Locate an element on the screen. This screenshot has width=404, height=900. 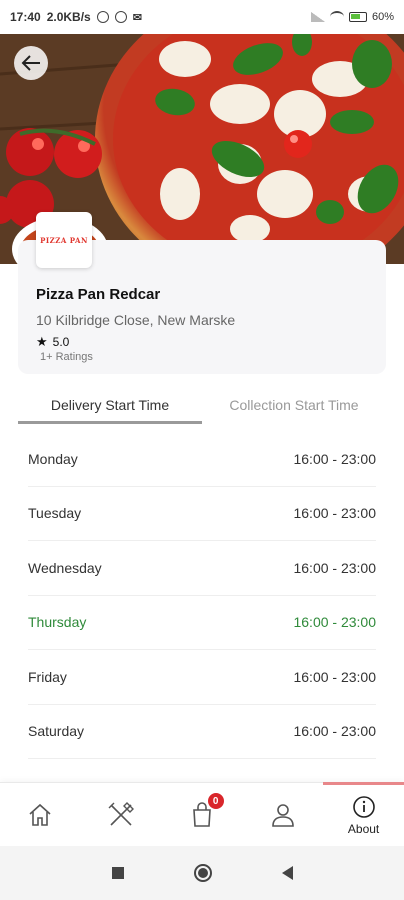
cart-badge: 0 is located at coordinates (215, 801).